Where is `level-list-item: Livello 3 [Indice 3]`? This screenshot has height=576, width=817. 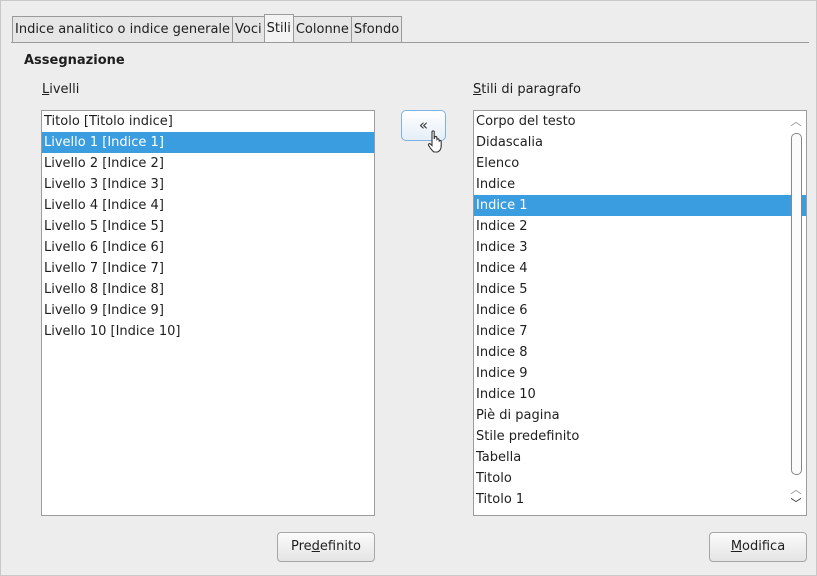 level-list-item: Livello 3 [Indice 3] is located at coordinates (208, 184).